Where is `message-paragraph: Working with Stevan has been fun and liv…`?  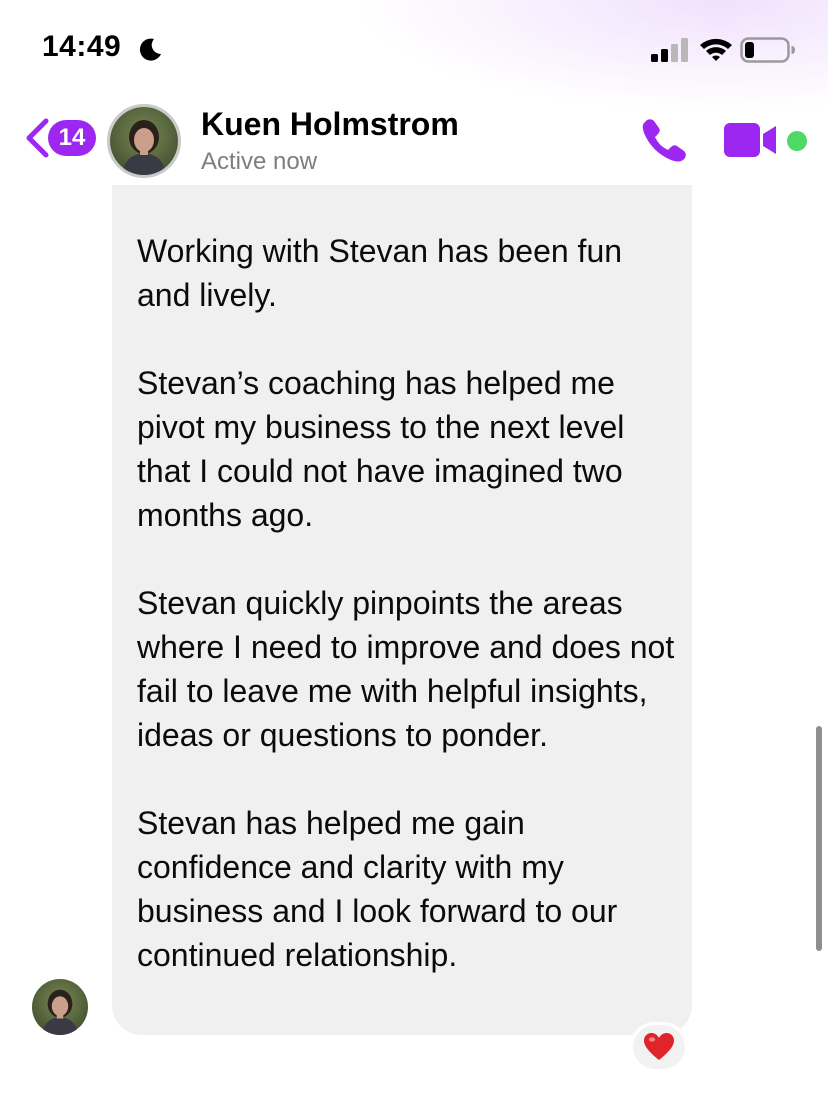 message-paragraph: Working with Stevan has been fun and liv… is located at coordinates (380, 273).